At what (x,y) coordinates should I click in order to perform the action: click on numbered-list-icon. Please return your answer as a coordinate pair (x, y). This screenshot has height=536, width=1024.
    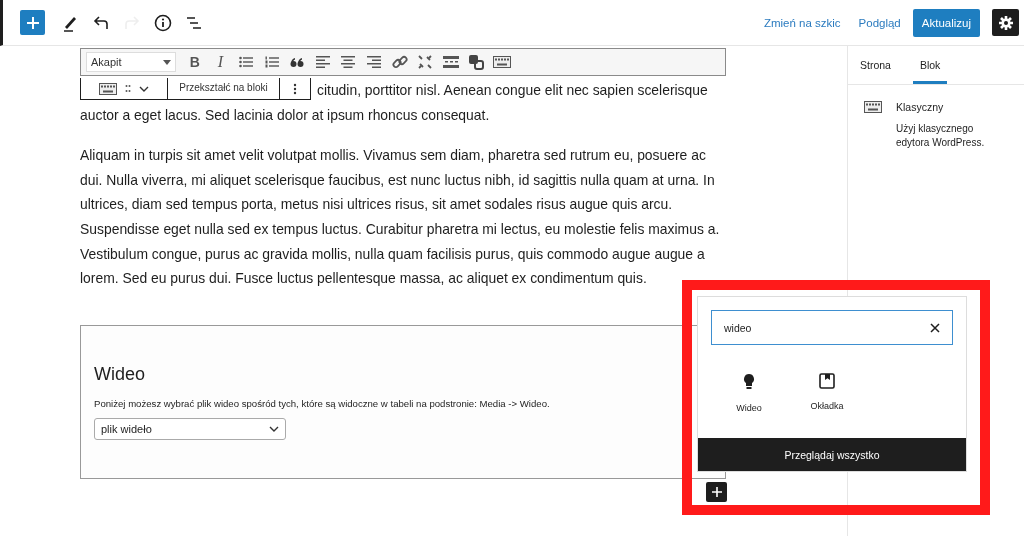
    Looking at the image, I should click on (271, 62).